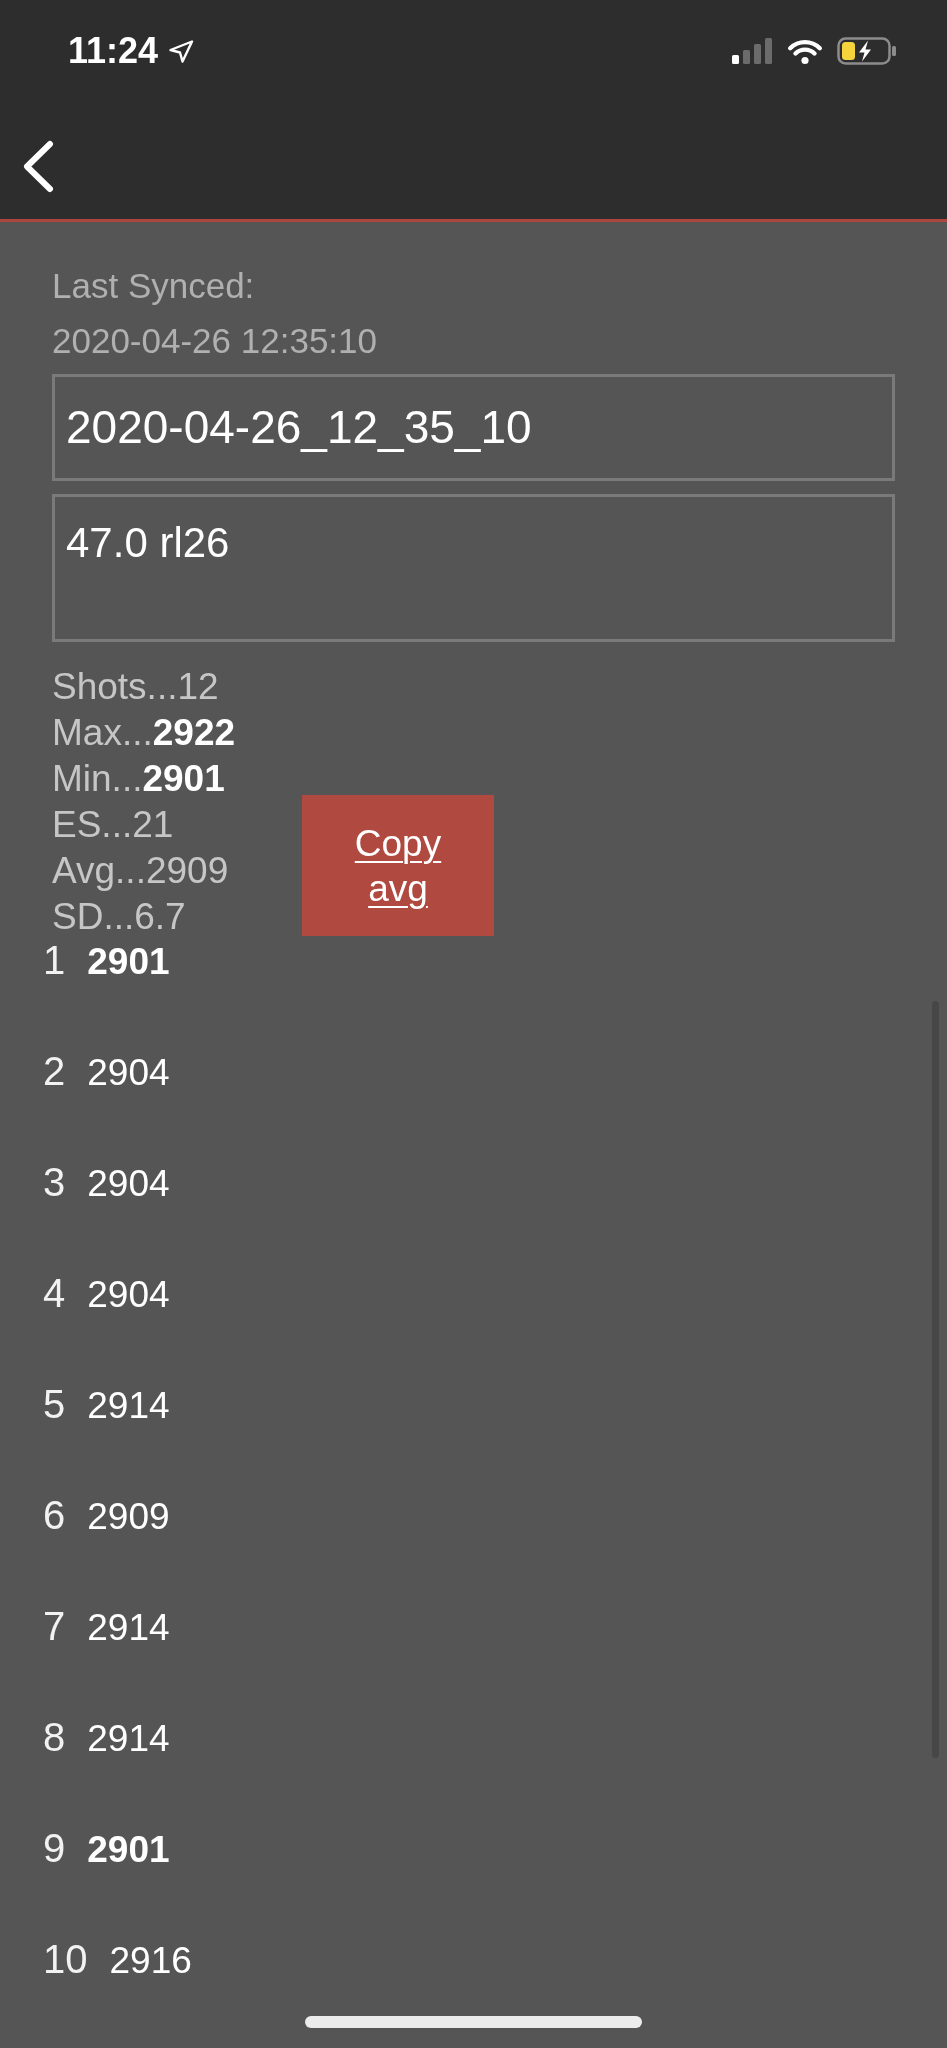 Image resolution: width=947 pixels, height=2048 pixels. What do you see at coordinates (473, 427) in the screenshot?
I see `text-field: 2020-04-26_12_35_10` at bounding box center [473, 427].